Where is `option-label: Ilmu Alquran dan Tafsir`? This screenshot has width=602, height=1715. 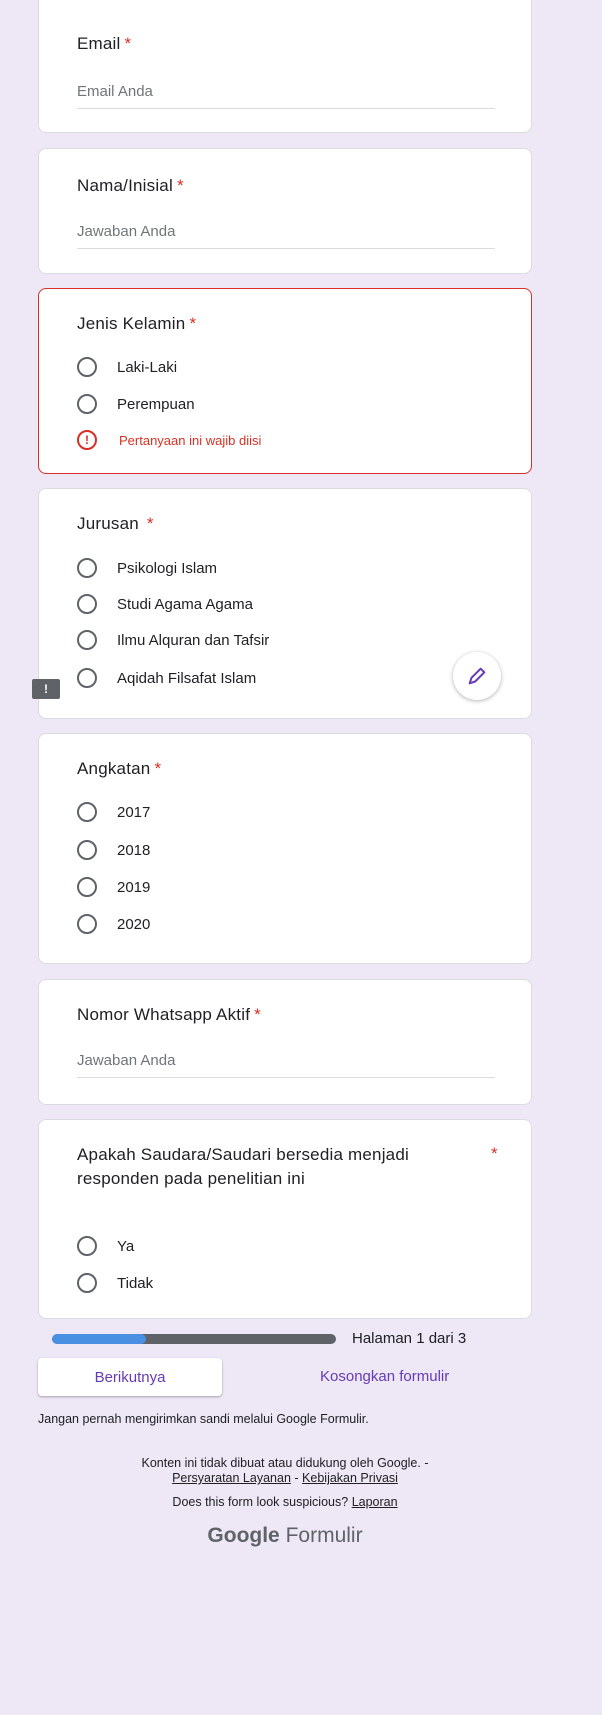 option-label: Ilmu Alquran dan Tafsir is located at coordinates (193, 640).